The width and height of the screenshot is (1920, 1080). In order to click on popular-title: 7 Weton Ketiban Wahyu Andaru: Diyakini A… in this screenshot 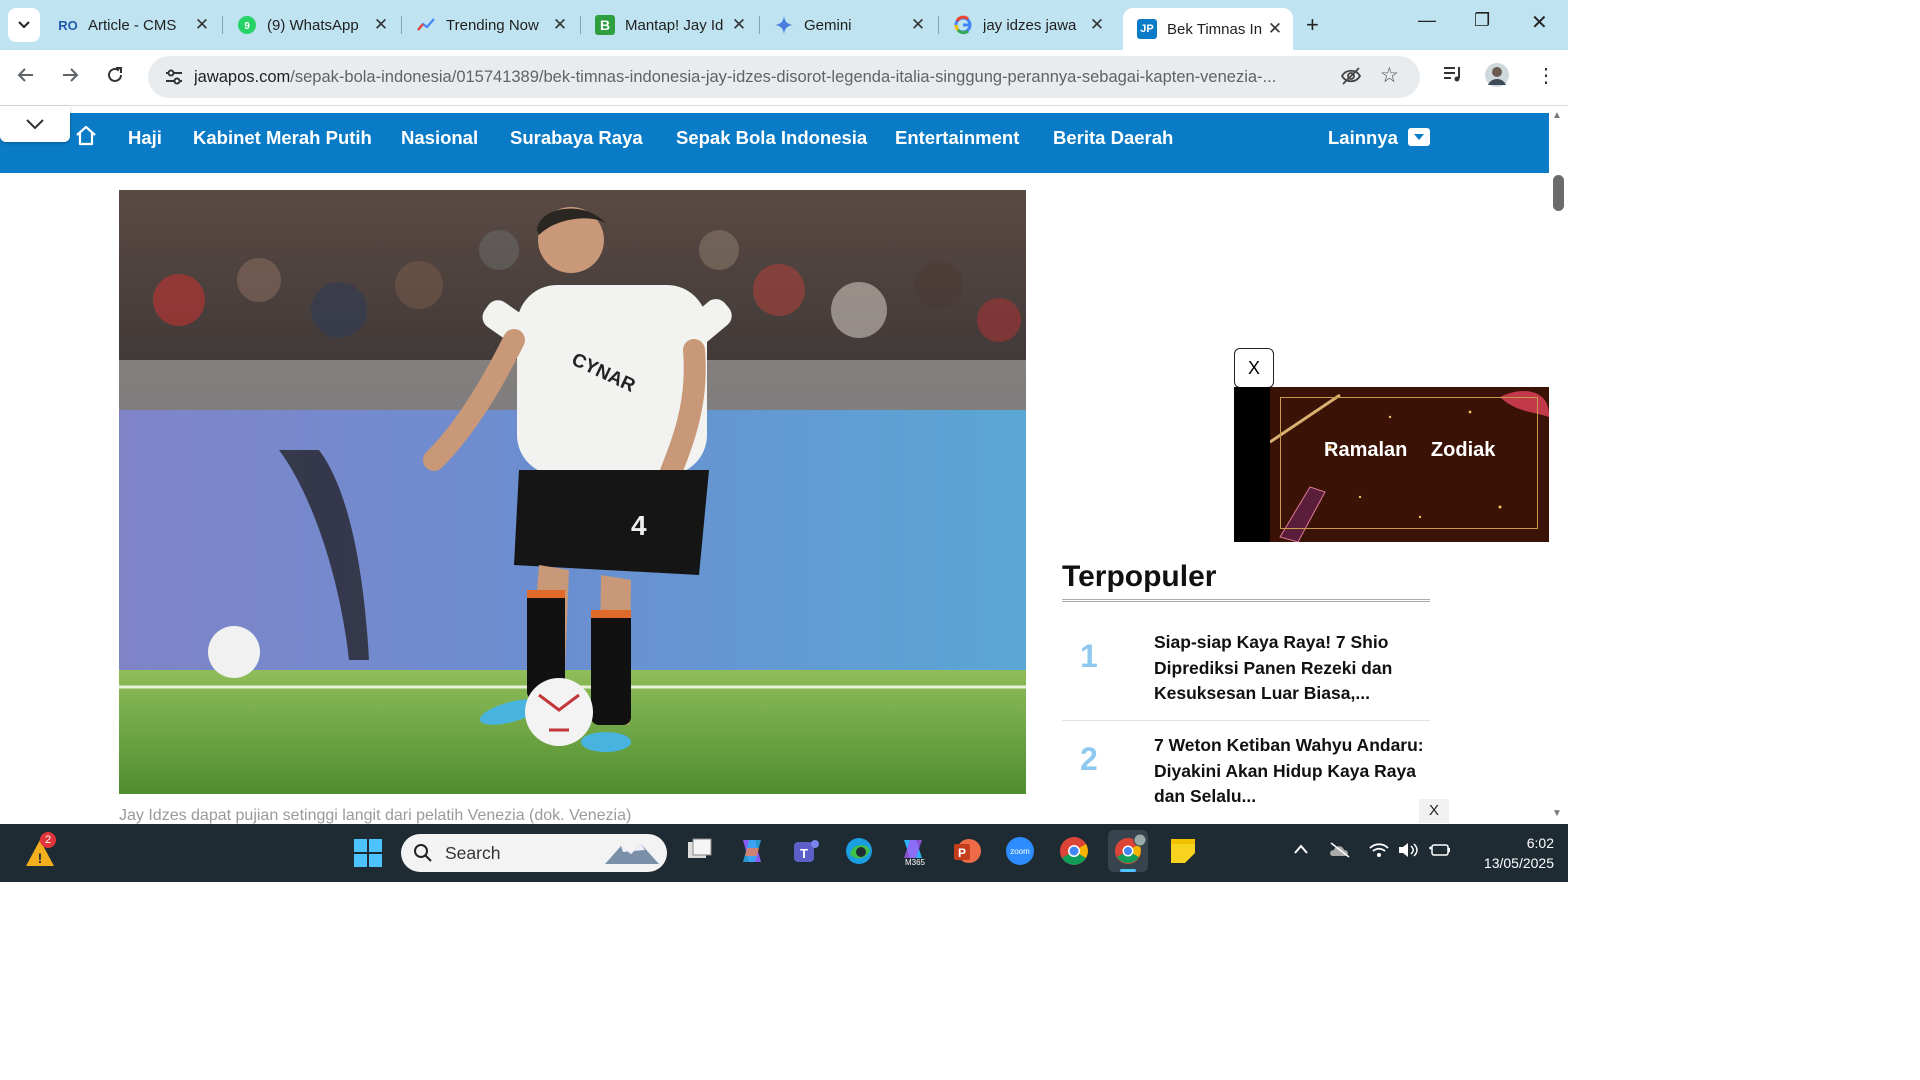, I will do `click(1289, 771)`.